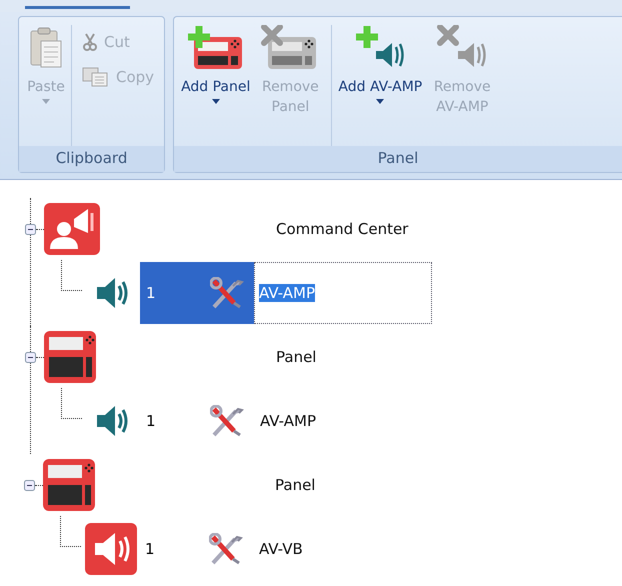 This screenshot has height=586, width=622. Describe the element at coordinates (216, 85) in the screenshot. I see `ribbon-button: Add Panel` at that location.